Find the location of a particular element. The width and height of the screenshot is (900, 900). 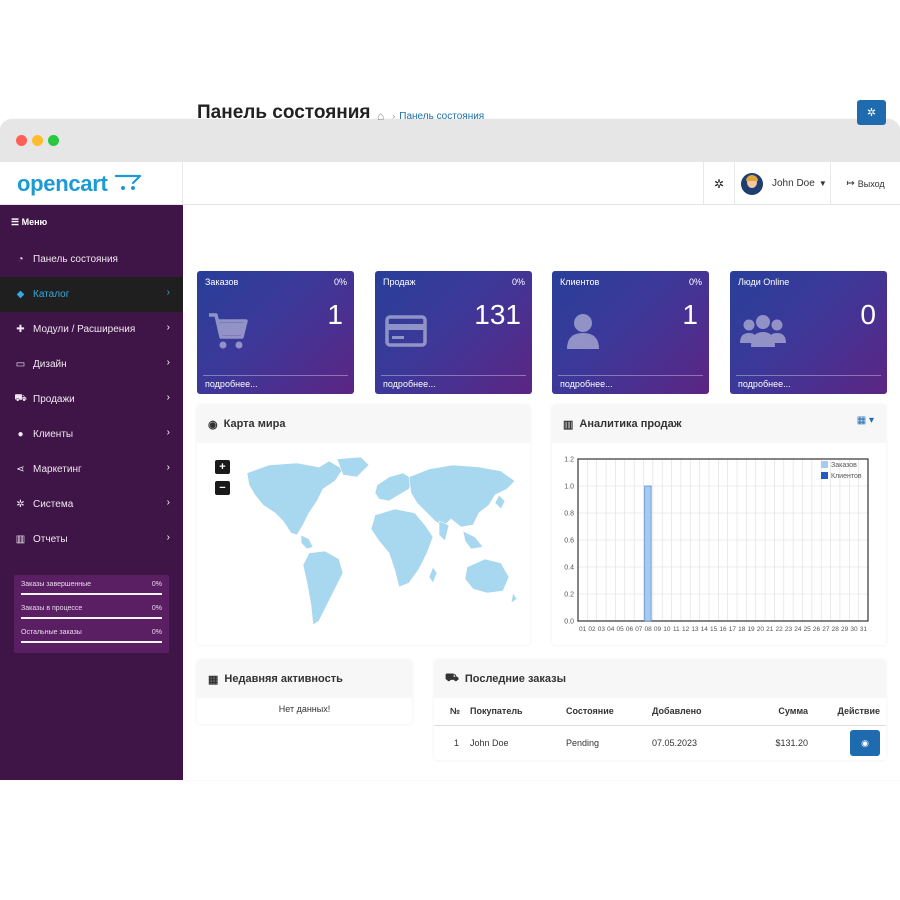

x-tick-label: 16 is located at coordinates (723, 629).